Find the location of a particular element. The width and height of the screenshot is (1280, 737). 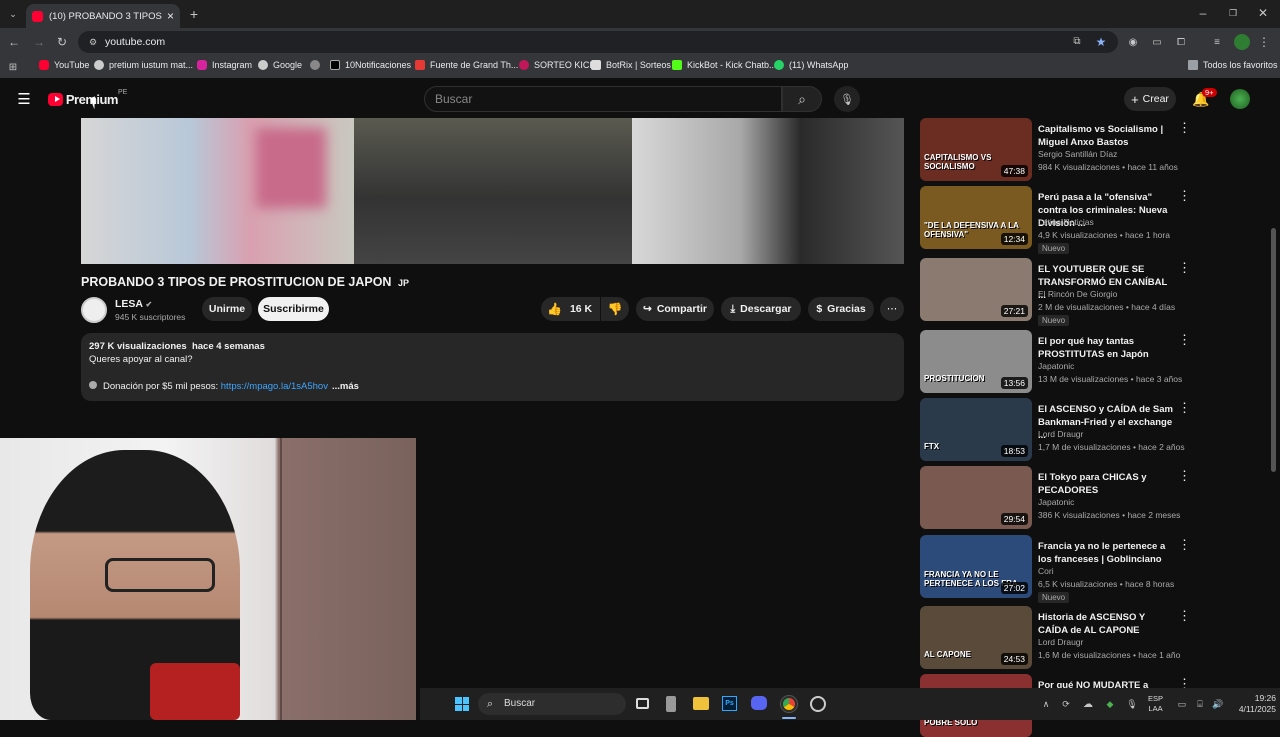

reload-icon: ↻ is located at coordinates (62, 42).